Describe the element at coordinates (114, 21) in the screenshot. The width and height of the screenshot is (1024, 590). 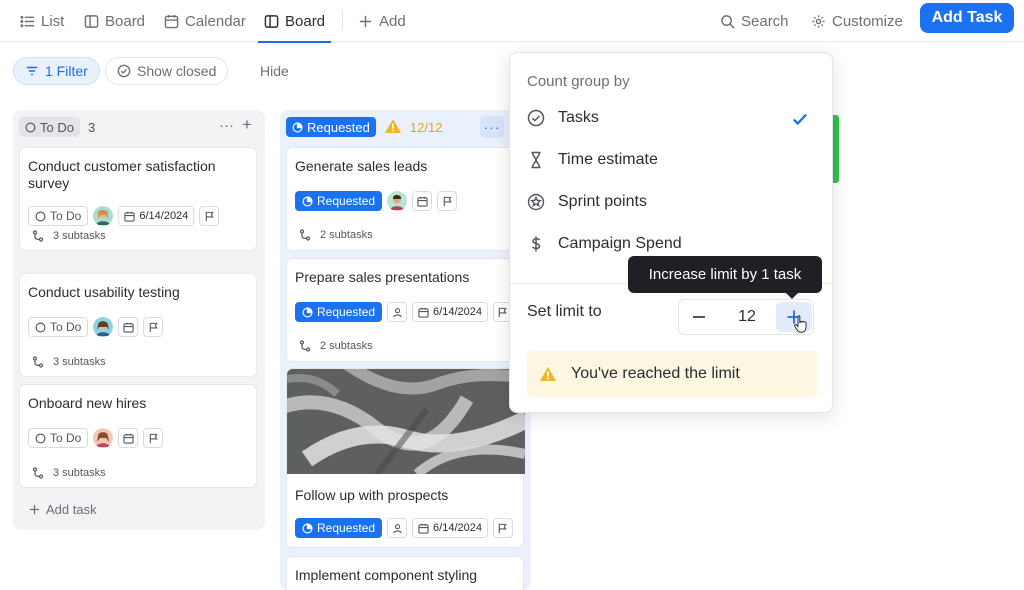
I see `tab-board: Board` at that location.